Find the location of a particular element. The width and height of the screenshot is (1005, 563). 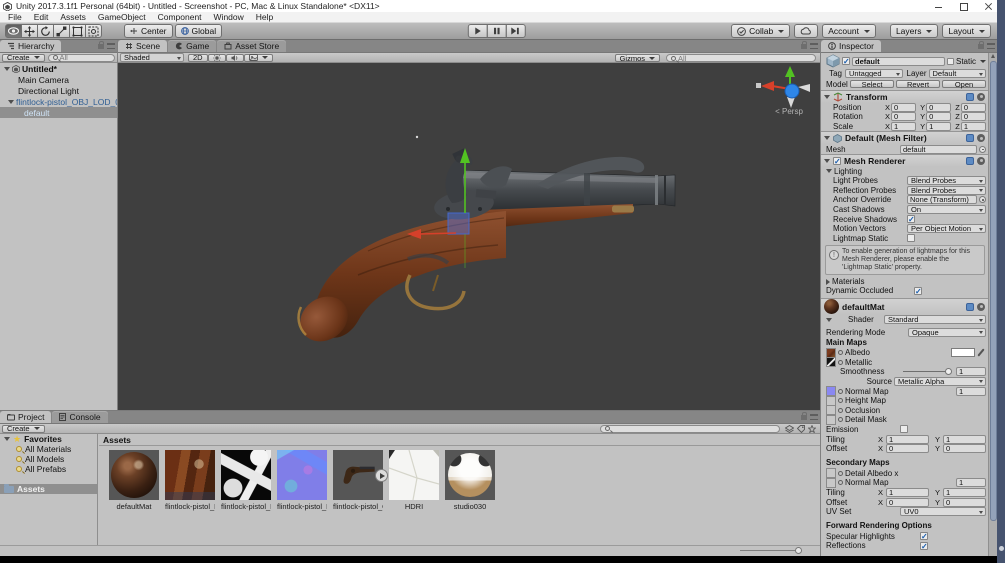

scene-search-input: All is located at coordinates (741, 58).